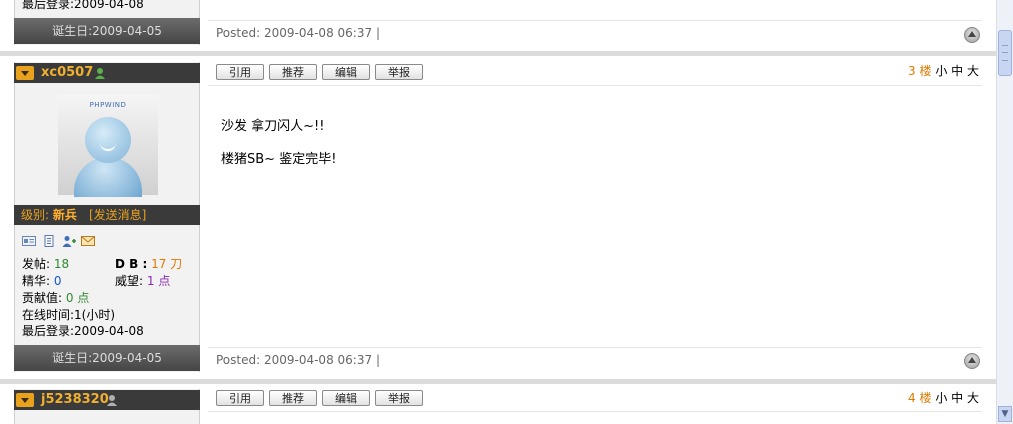 The height and width of the screenshot is (424, 1013). What do you see at coordinates (158, 281) in the screenshot?
I see `stat-prestige-value: 1 点` at bounding box center [158, 281].